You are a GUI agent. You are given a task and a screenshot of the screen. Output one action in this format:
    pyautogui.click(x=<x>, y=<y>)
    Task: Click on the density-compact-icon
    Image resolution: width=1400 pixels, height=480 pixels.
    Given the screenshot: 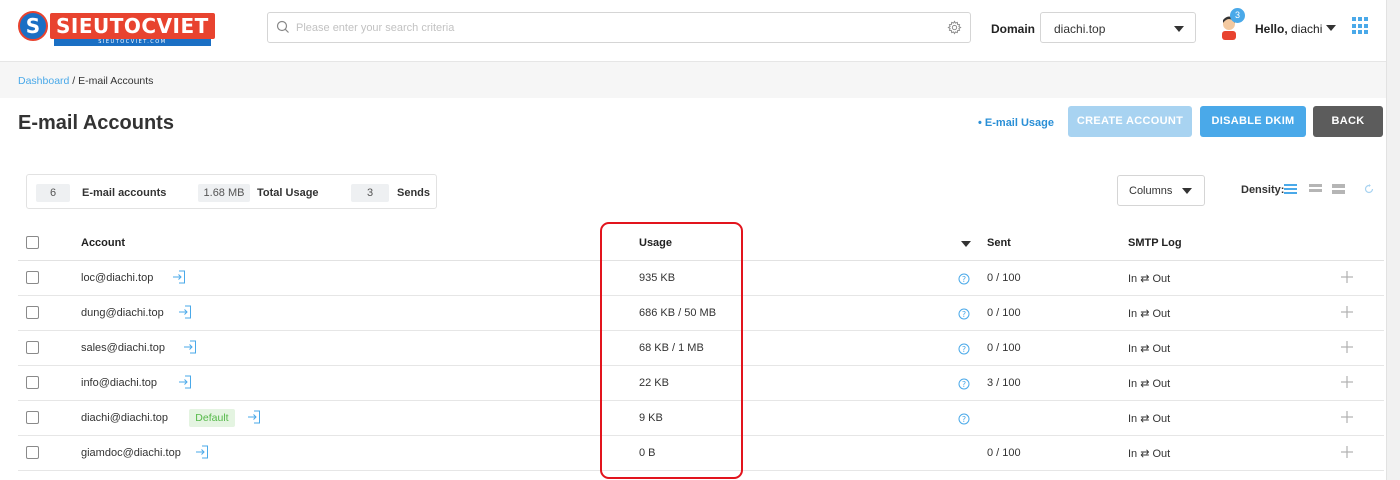 What is the action you would take?
    pyautogui.click(x=1290, y=189)
    